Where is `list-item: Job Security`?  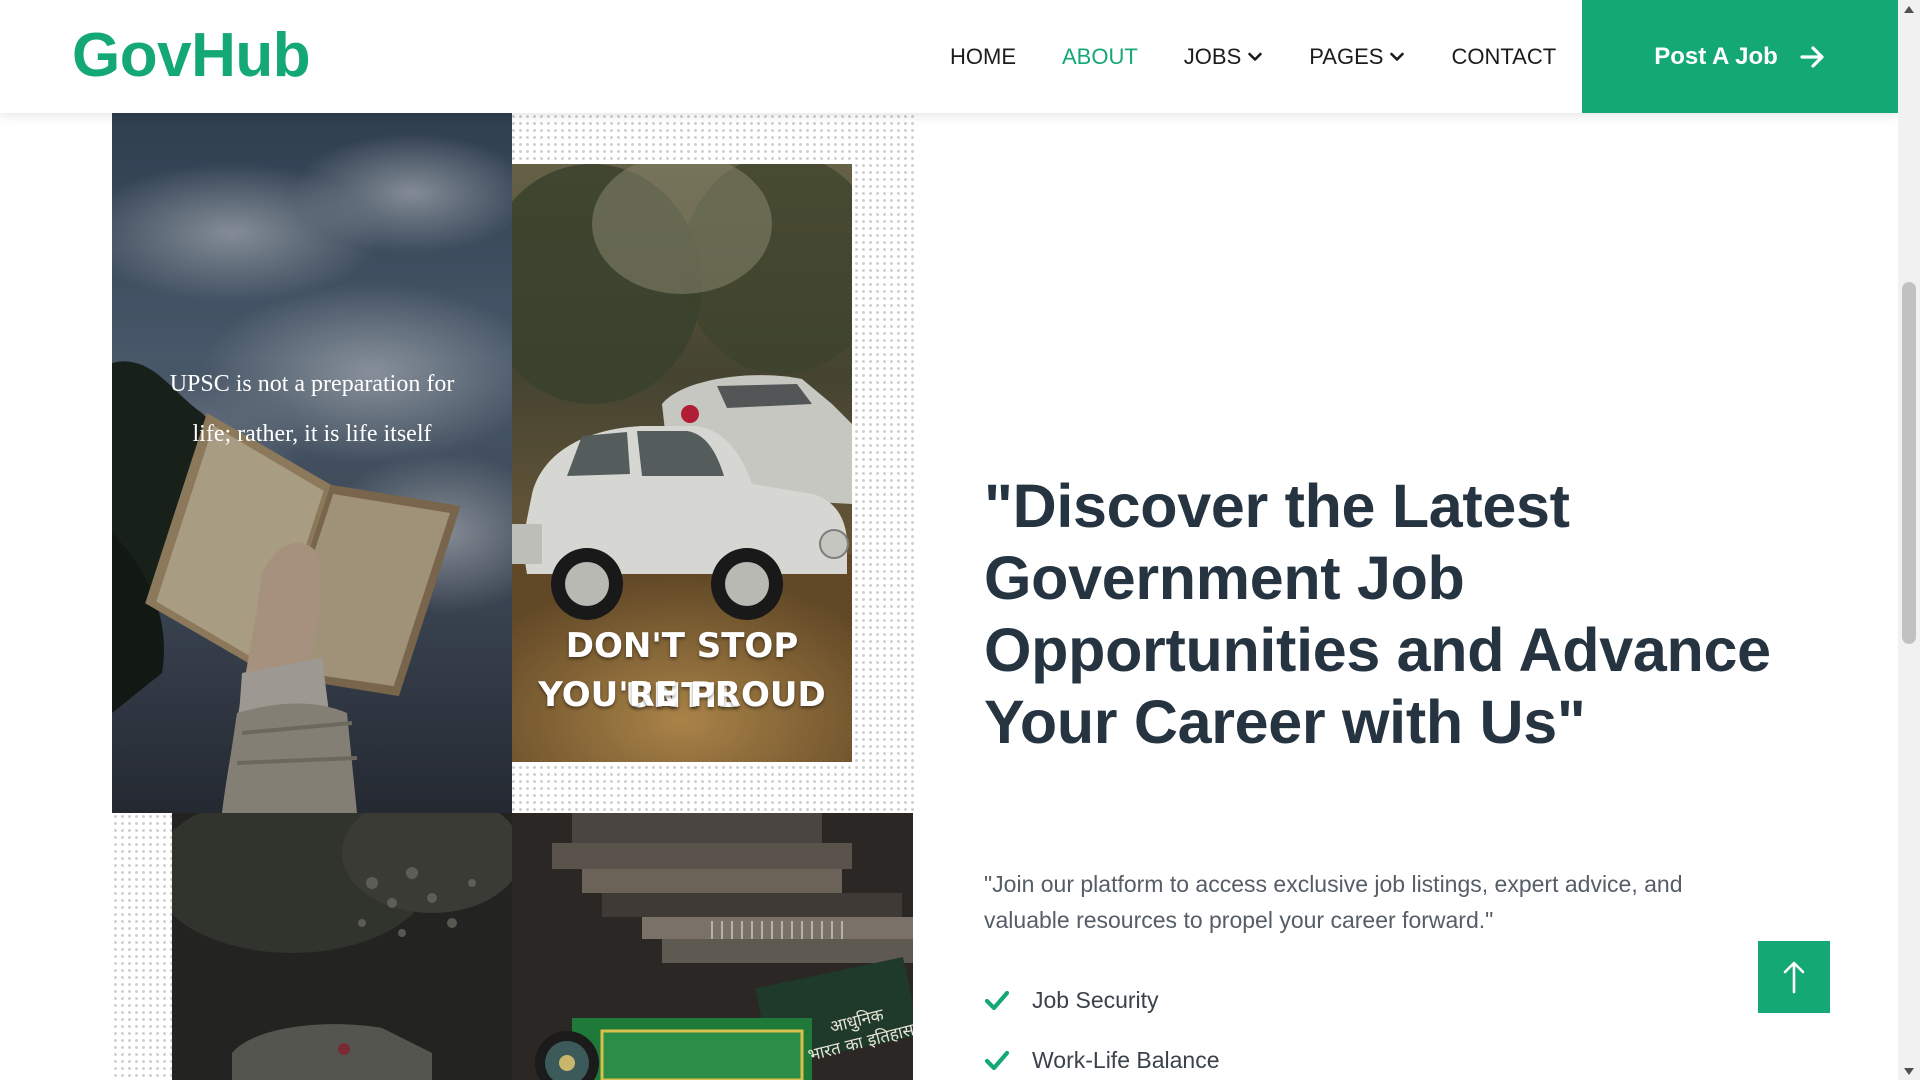
list-item: Job Security is located at coordinates (1102, 1000).